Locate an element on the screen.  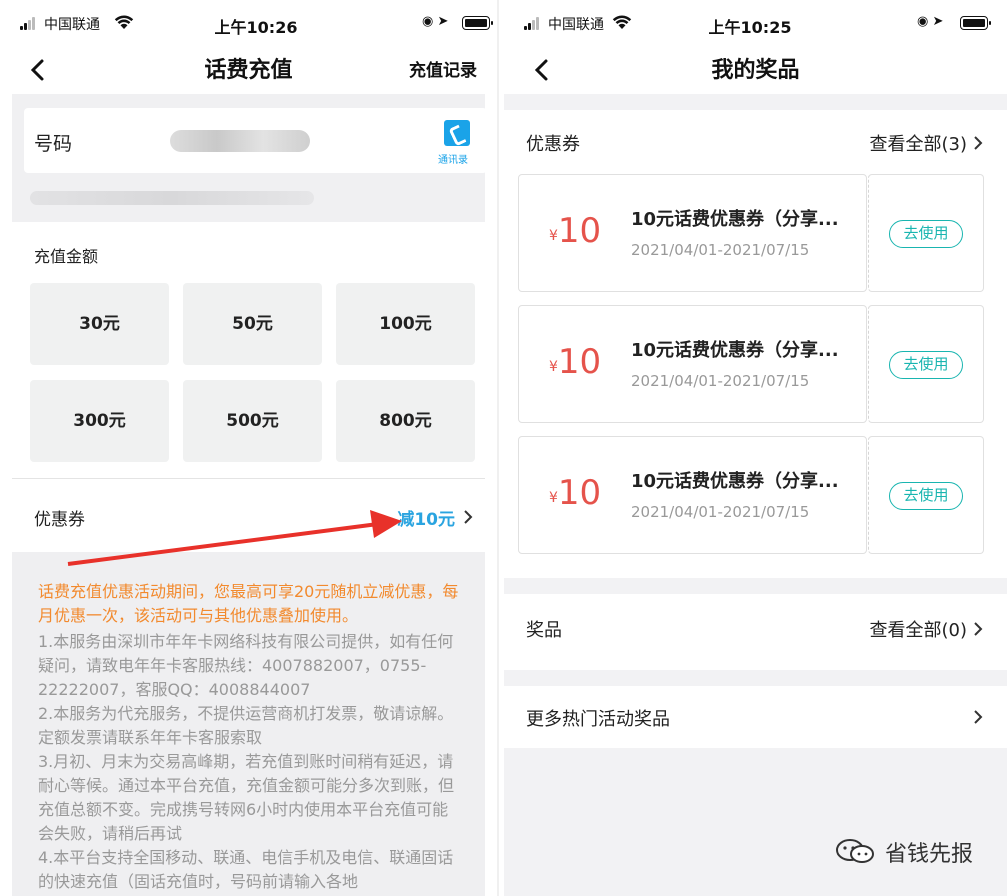
status-bar: 中国联通 上午10:25 ◉ ➤ is located at coordinates (755, 24).